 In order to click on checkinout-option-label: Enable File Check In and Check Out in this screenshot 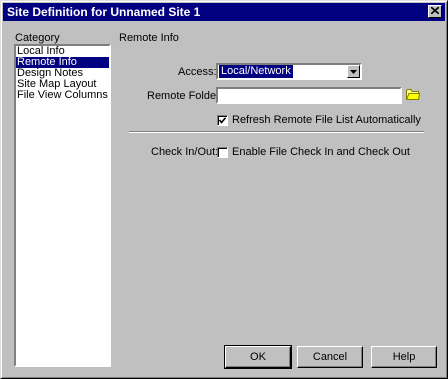, I will do `click(321, 152)`.